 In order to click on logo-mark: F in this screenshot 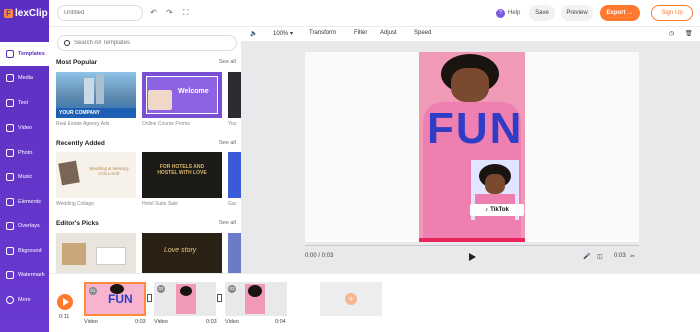, I will do `click(8, 13)`.